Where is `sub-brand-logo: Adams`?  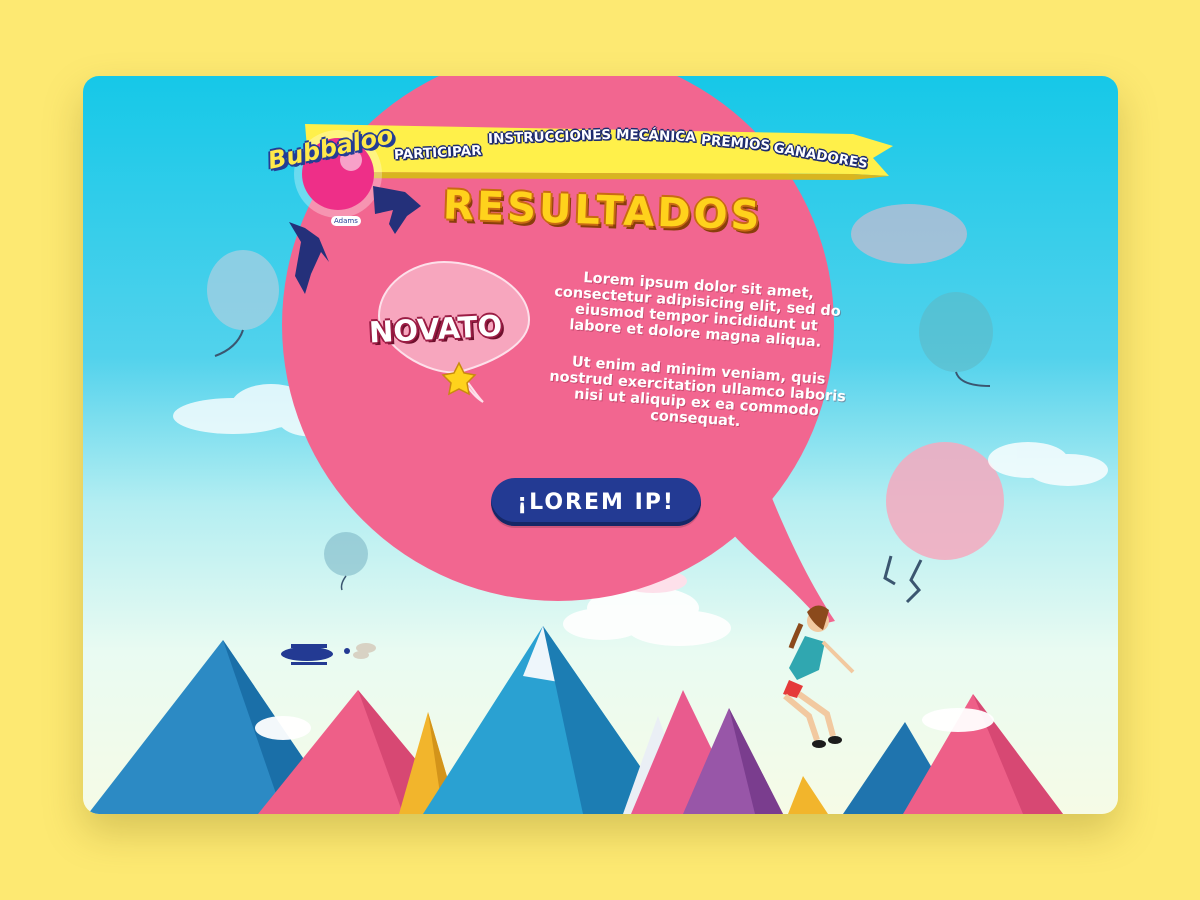
sub-brand-logo: Adams is located at coordinates (346, 221).